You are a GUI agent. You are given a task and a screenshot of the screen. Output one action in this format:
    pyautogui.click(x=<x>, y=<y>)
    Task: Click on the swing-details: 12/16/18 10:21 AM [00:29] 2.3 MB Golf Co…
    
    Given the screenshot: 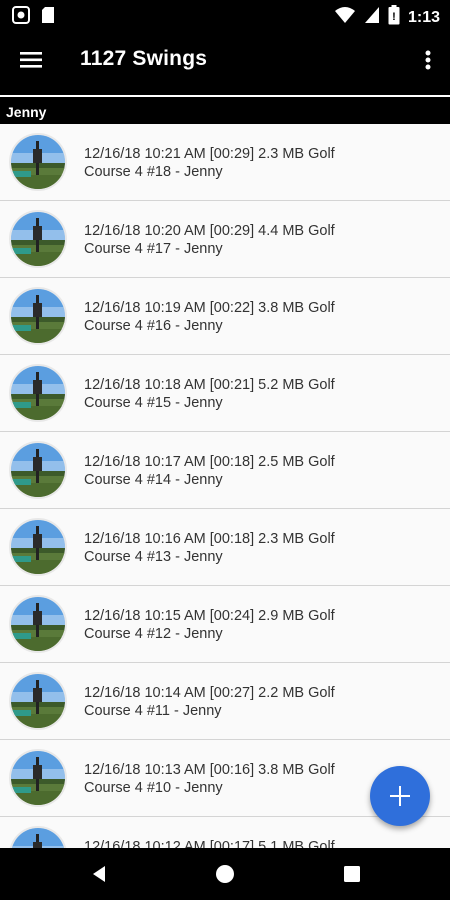 What is the action you would take?
    pyautogui.click(x=234, y=163)
    